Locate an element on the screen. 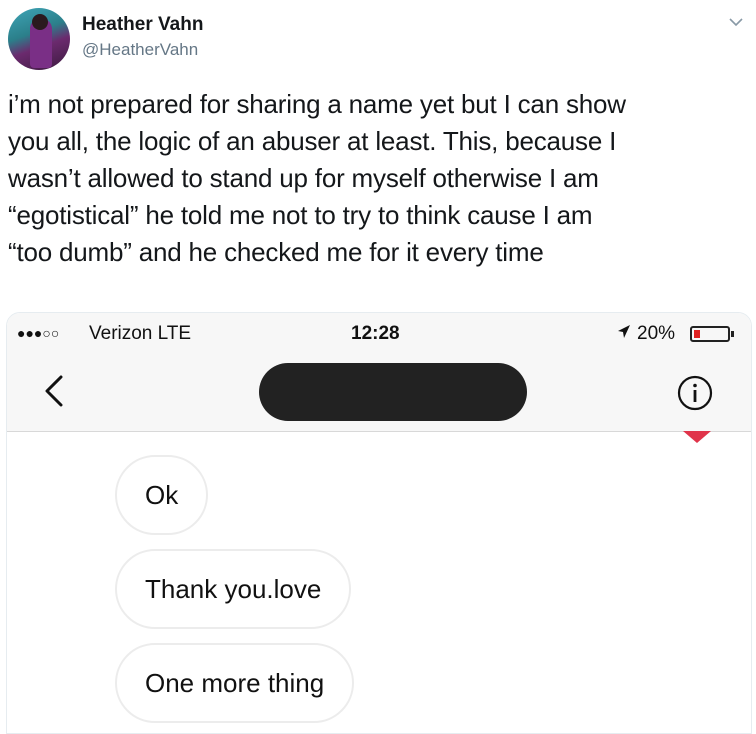  info-icon is located at coordinates (695, 393).